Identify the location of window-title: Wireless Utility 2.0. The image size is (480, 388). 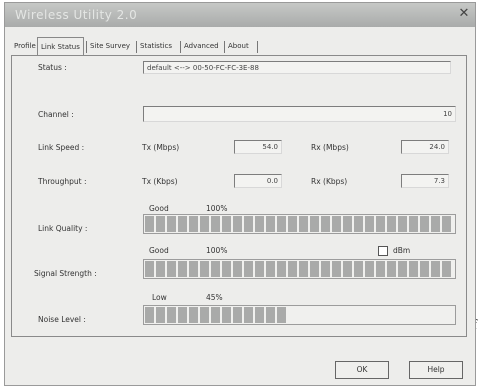
(76, 15).